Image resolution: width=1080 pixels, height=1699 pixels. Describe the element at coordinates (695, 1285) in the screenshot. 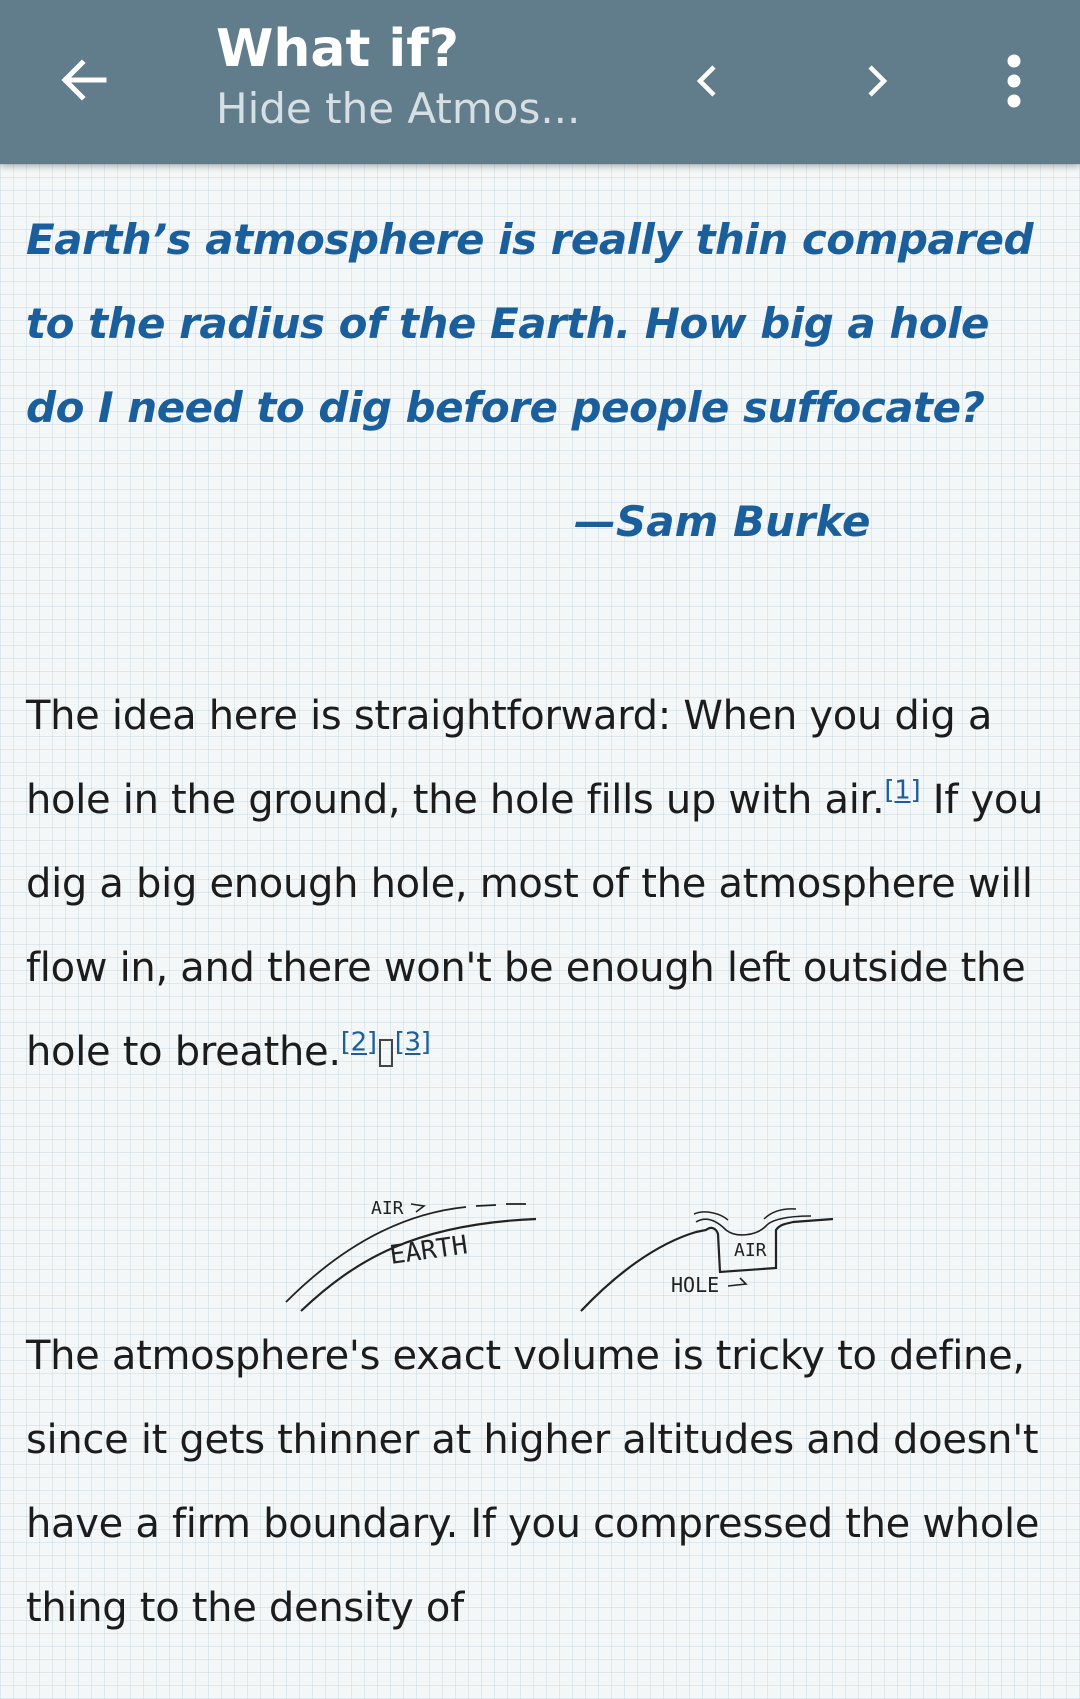

I see `comic-label-hole: HOLE` at that location.